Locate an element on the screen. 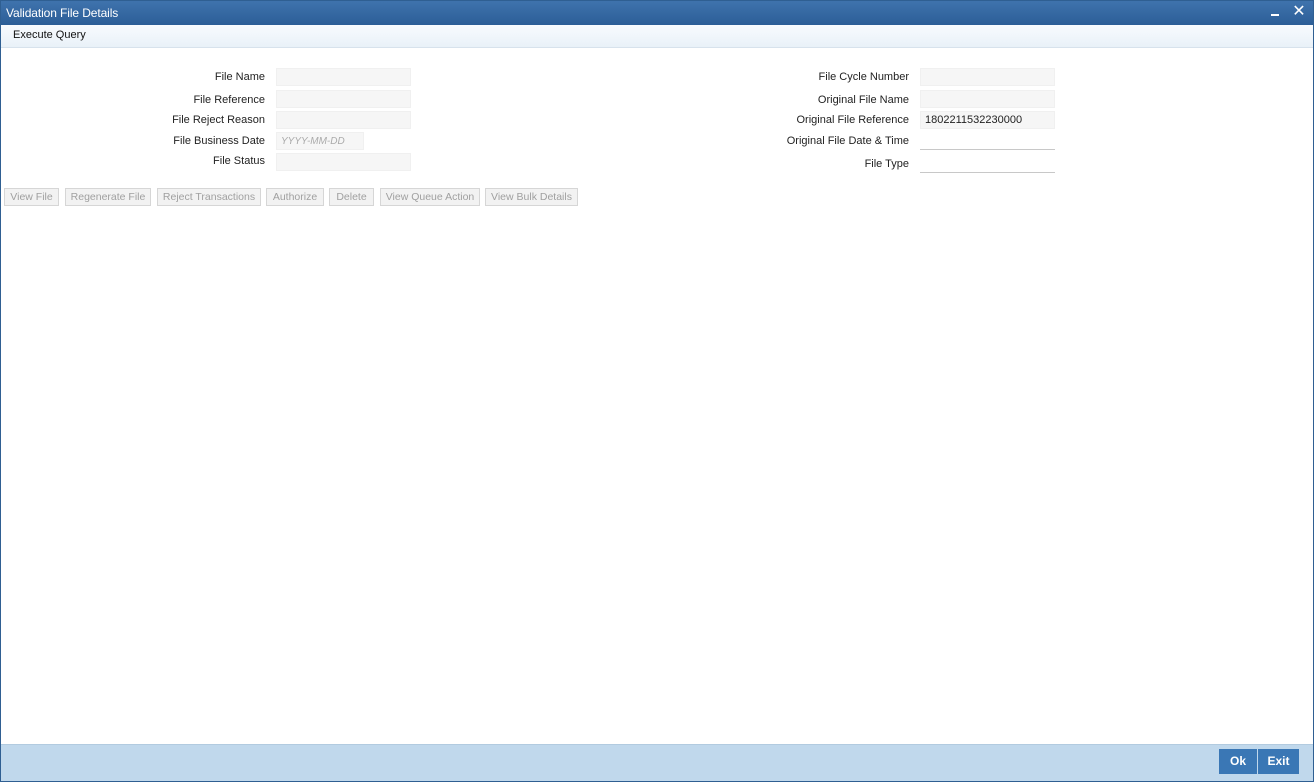 The height and width of the screenshot is (782, 1314). original-file-name-label: Original File Name is located at coordinates (863, 100).